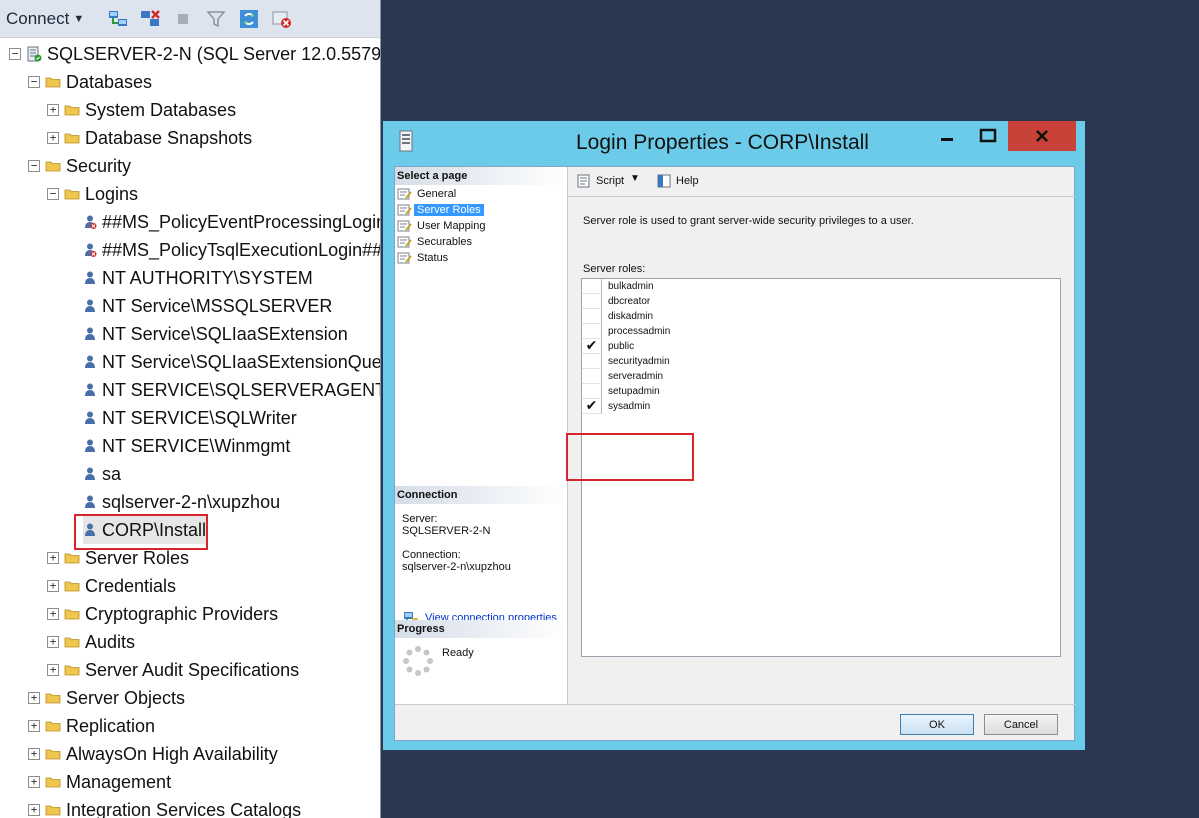 This screenshot has width=1199, height=818. I want to click on tree-node-label: sa, so click(112, 474).